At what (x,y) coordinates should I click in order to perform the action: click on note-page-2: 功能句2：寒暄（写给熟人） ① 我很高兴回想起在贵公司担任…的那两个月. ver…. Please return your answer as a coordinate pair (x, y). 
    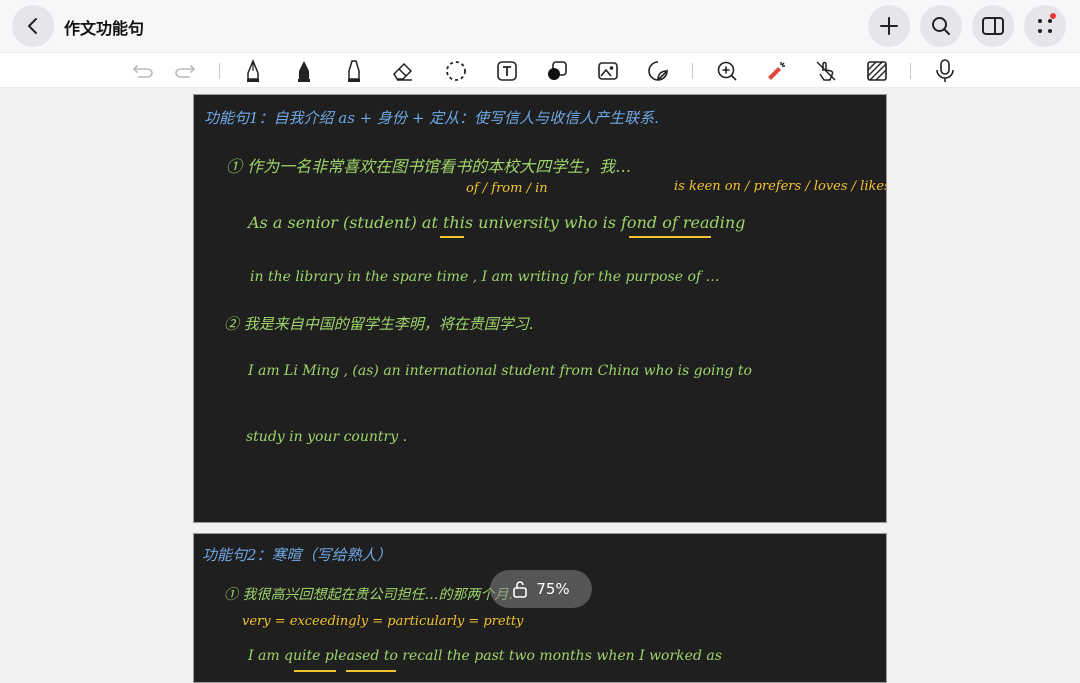
    Looking at the image, I should click on (540, 608).